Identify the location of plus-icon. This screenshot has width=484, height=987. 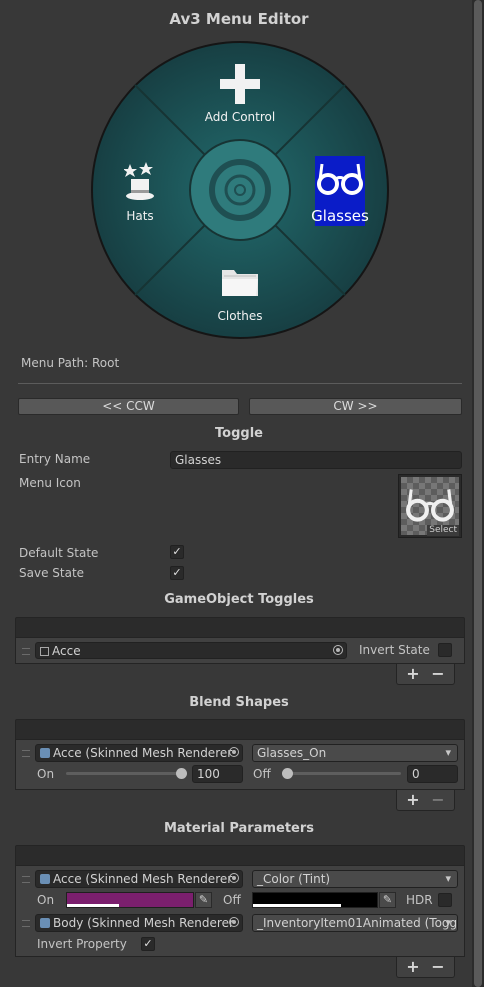
(240, 84).